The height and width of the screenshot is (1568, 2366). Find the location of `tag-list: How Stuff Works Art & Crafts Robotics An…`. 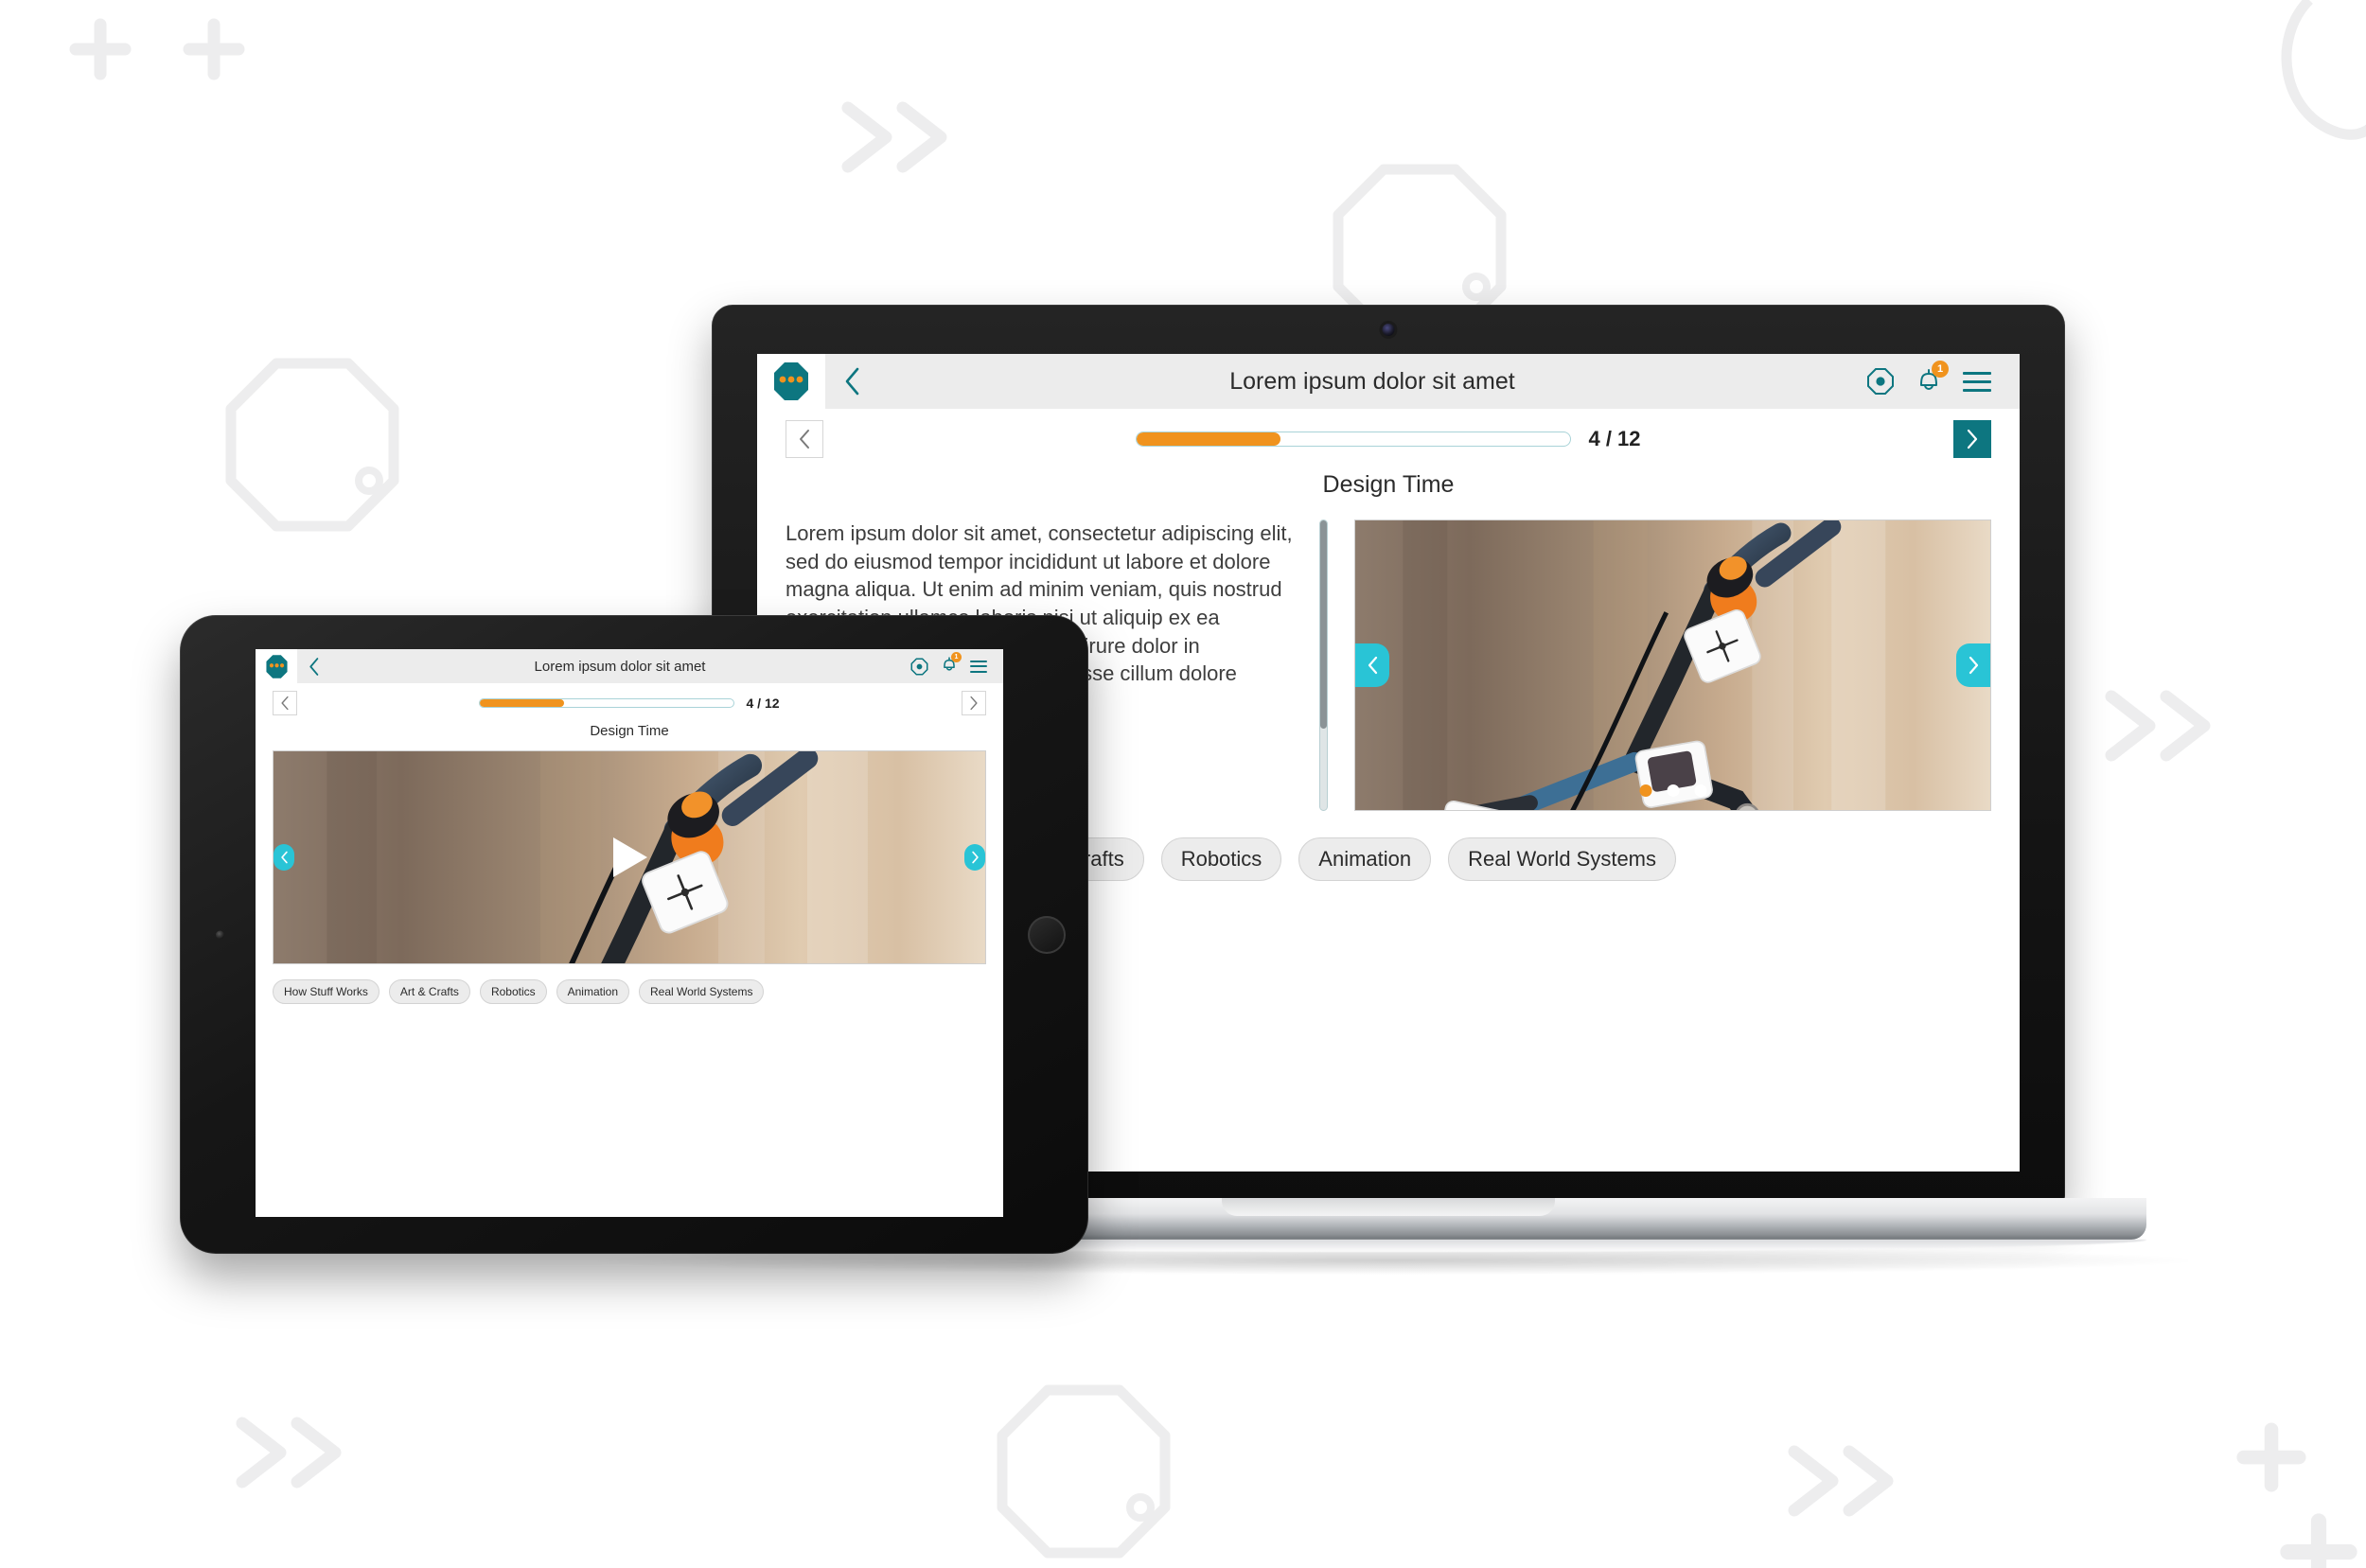

tag-list: How Stuff Works Art & Crafts Robotics An… is located at coordinates (629, 984).